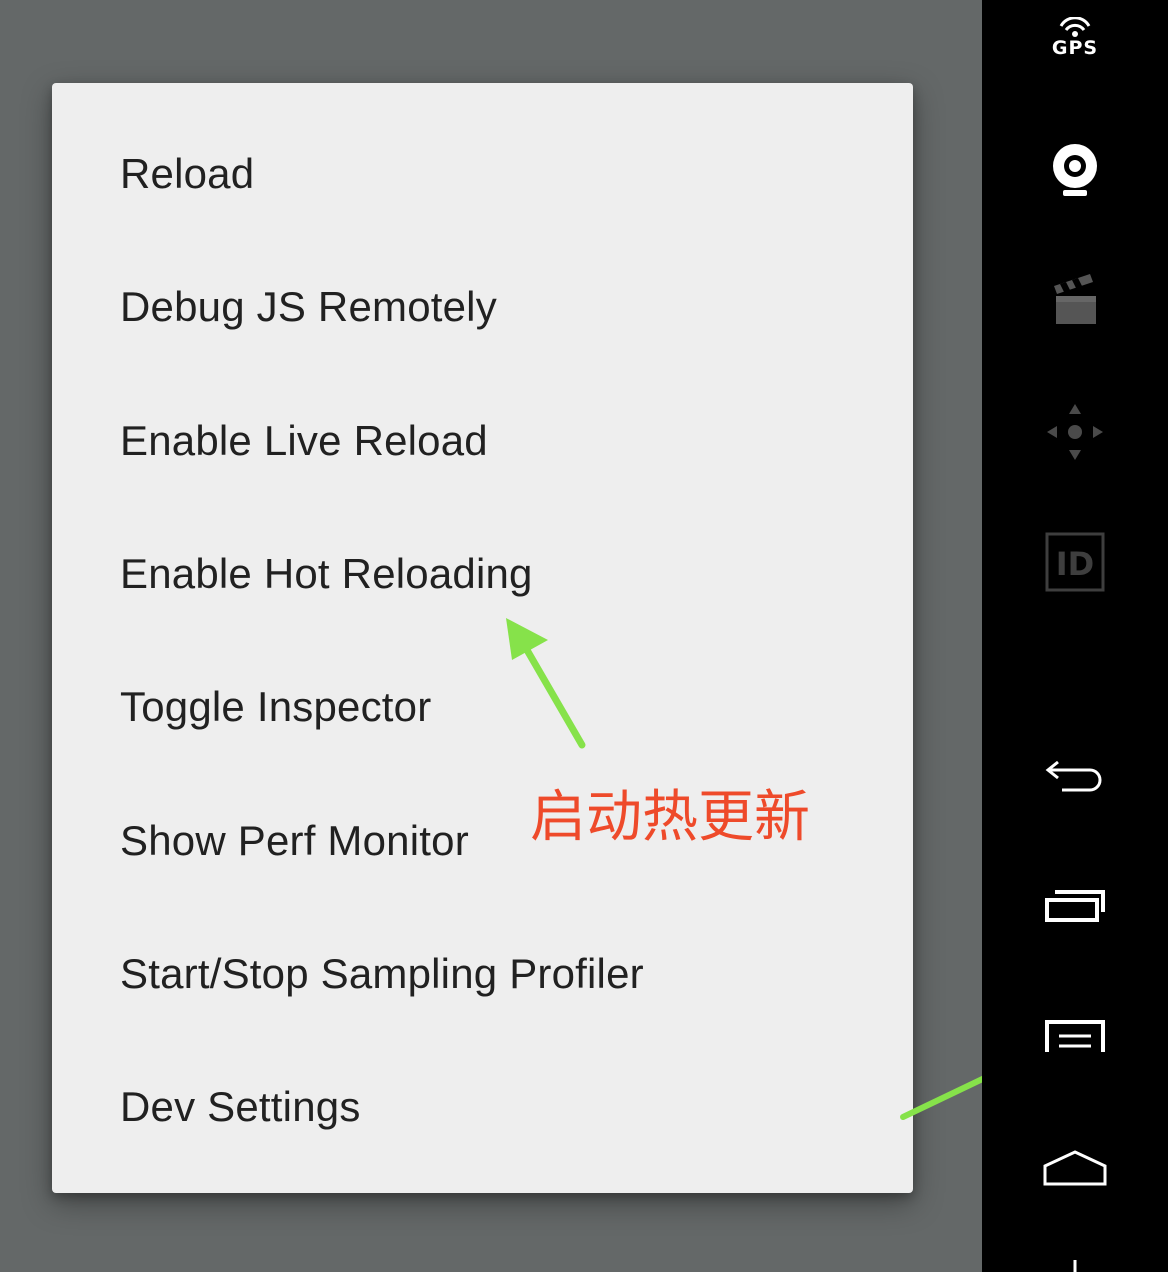 The width and height of the screenshot is (1168, 1272). I want to click on dpad-icon, so click(1075, 432).